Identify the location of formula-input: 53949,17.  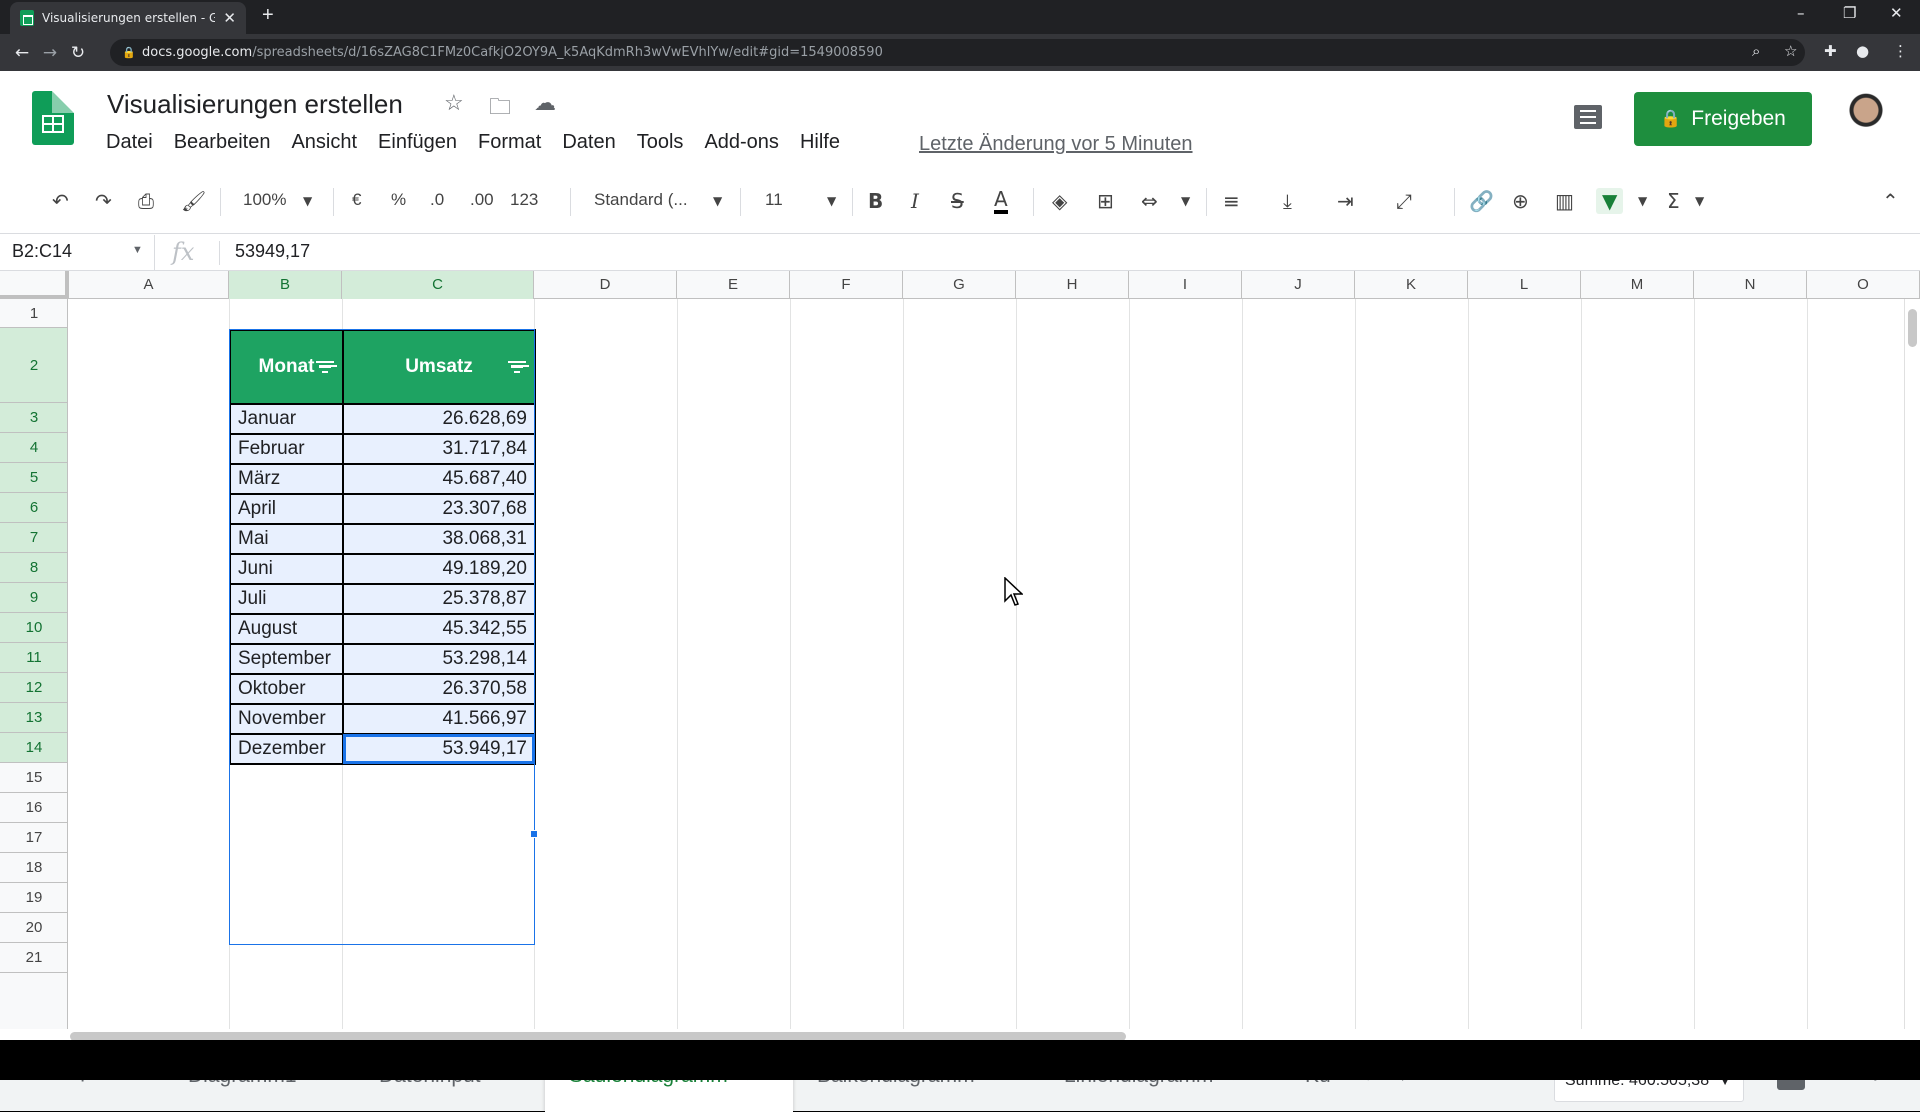
(272, 251).